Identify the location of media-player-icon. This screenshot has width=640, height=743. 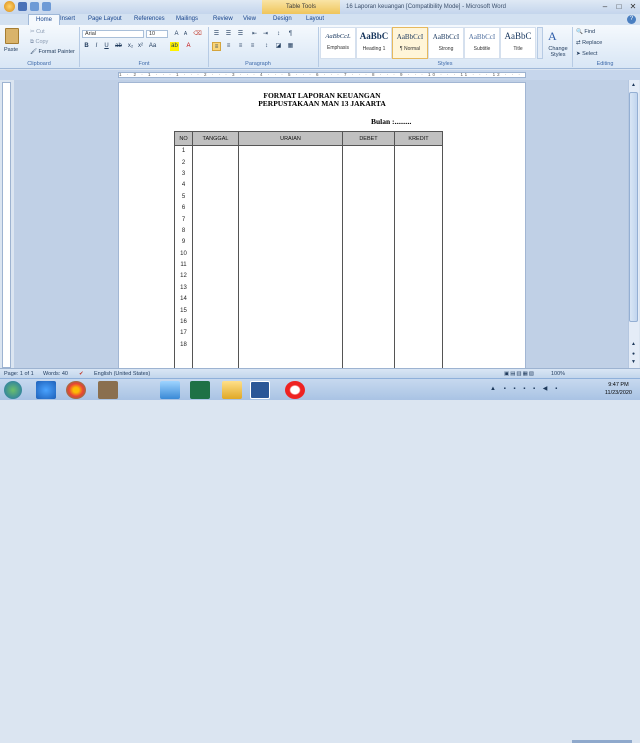
(108, 390).